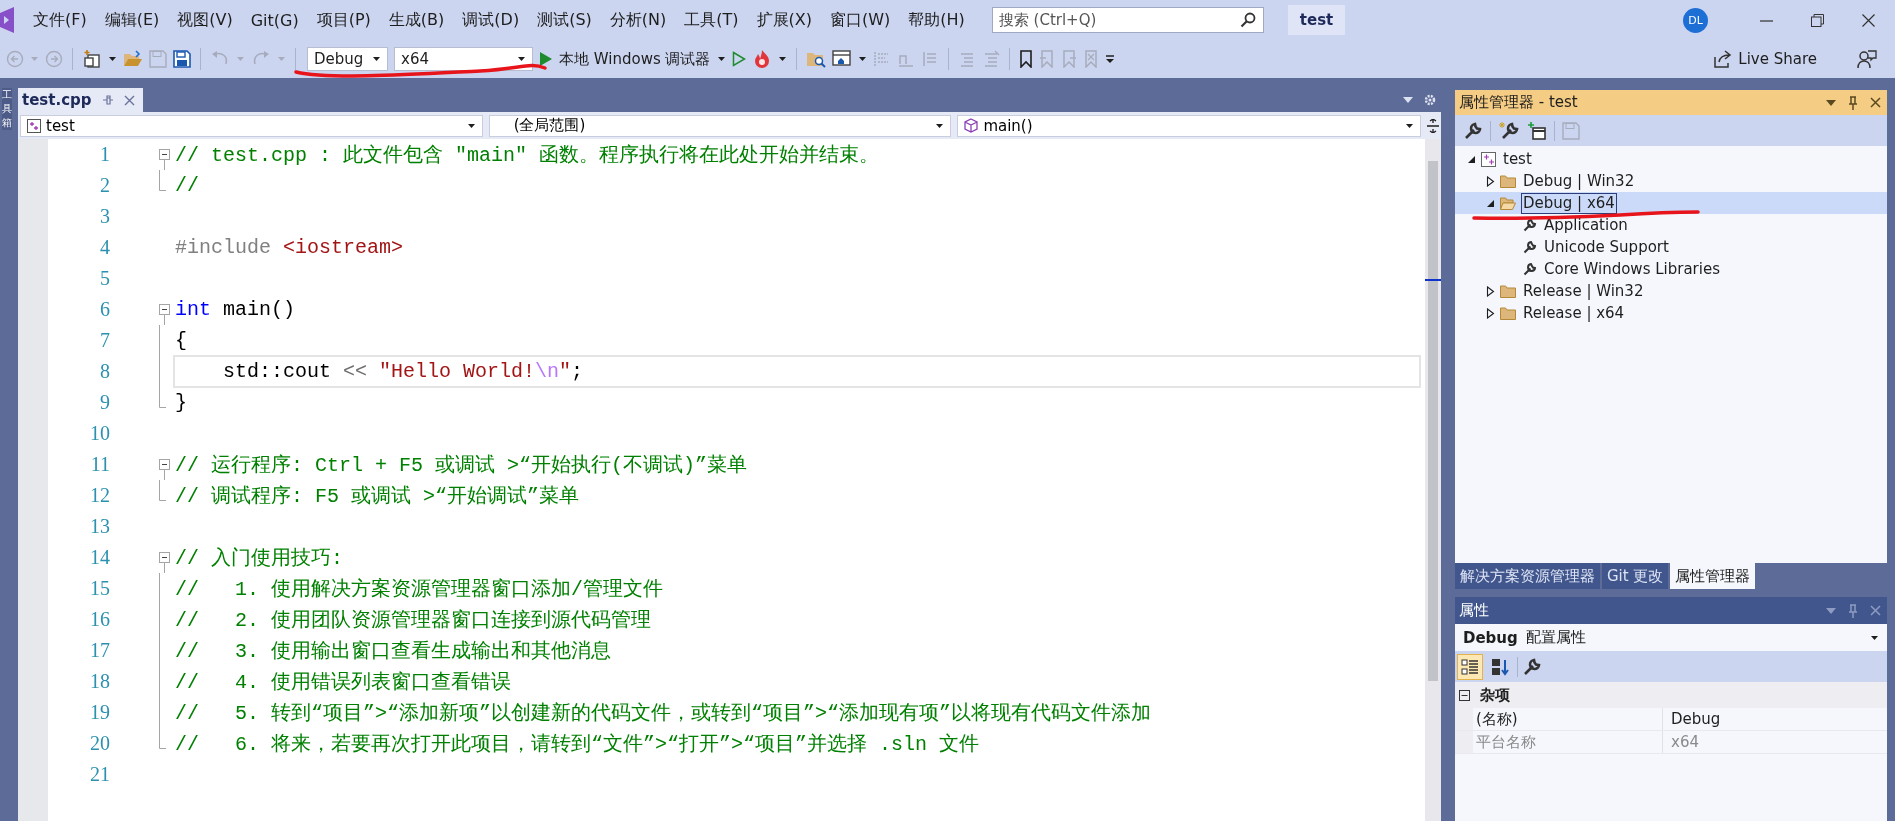 The height and width of the screenshot is (821, 1895). What do you see at coordinates (860, 20) in the screenshot?
I see `menu-item: 窗口(W)` at bounding box center [860, 20].